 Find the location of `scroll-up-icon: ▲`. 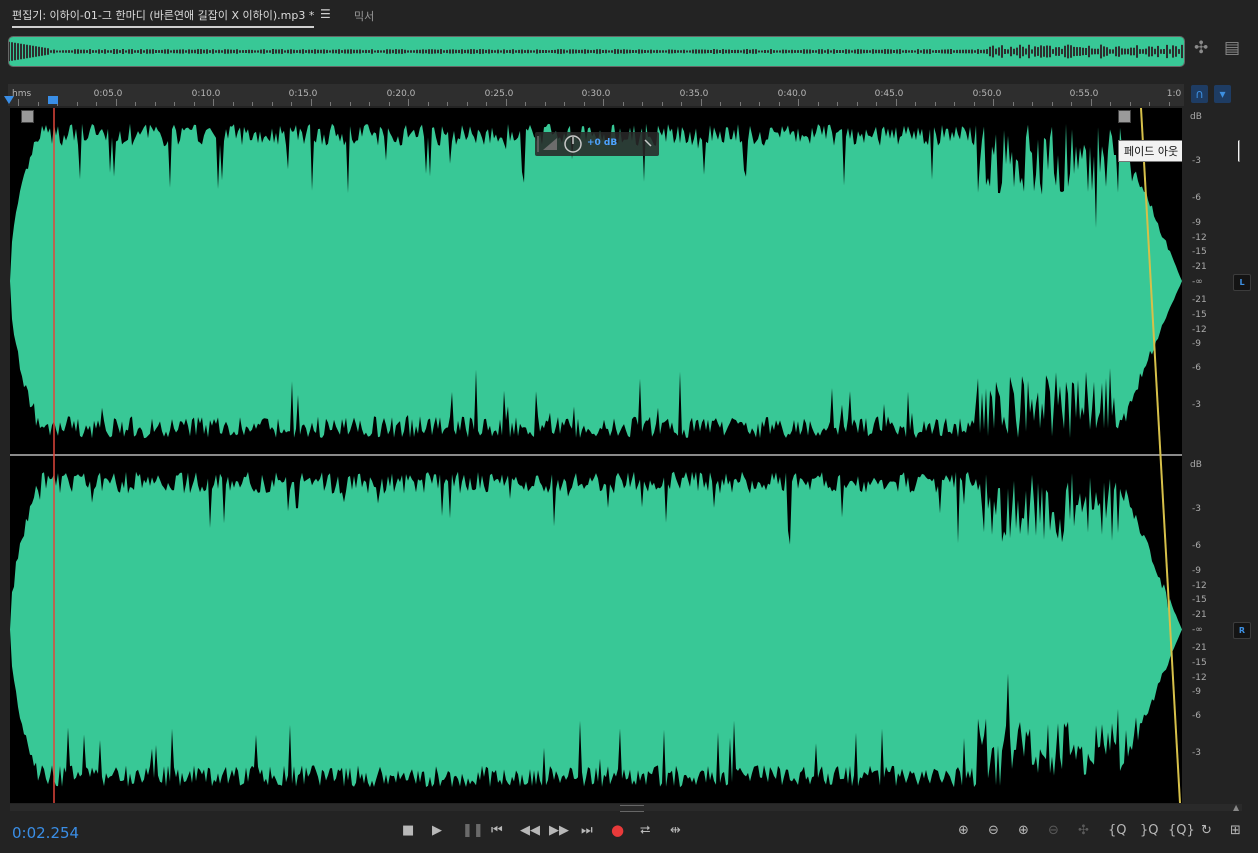

scroll-up-icon: ▲ is located at coordinates (1236, 807).